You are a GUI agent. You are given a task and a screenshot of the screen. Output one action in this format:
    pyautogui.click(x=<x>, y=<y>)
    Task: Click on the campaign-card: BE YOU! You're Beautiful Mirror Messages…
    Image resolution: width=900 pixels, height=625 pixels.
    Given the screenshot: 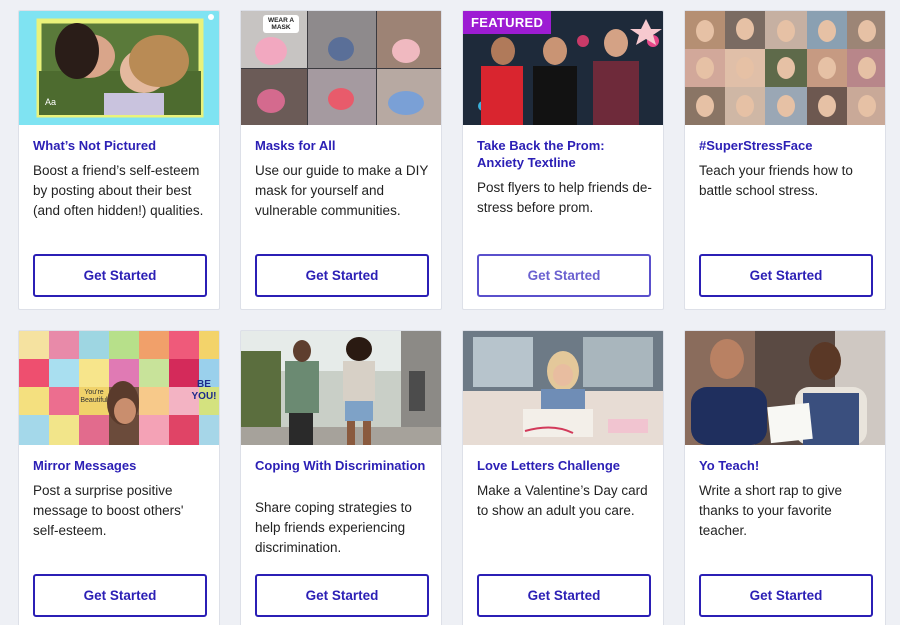 What is the action you would take?
    pyautogui.click(x=119, y=477)
    